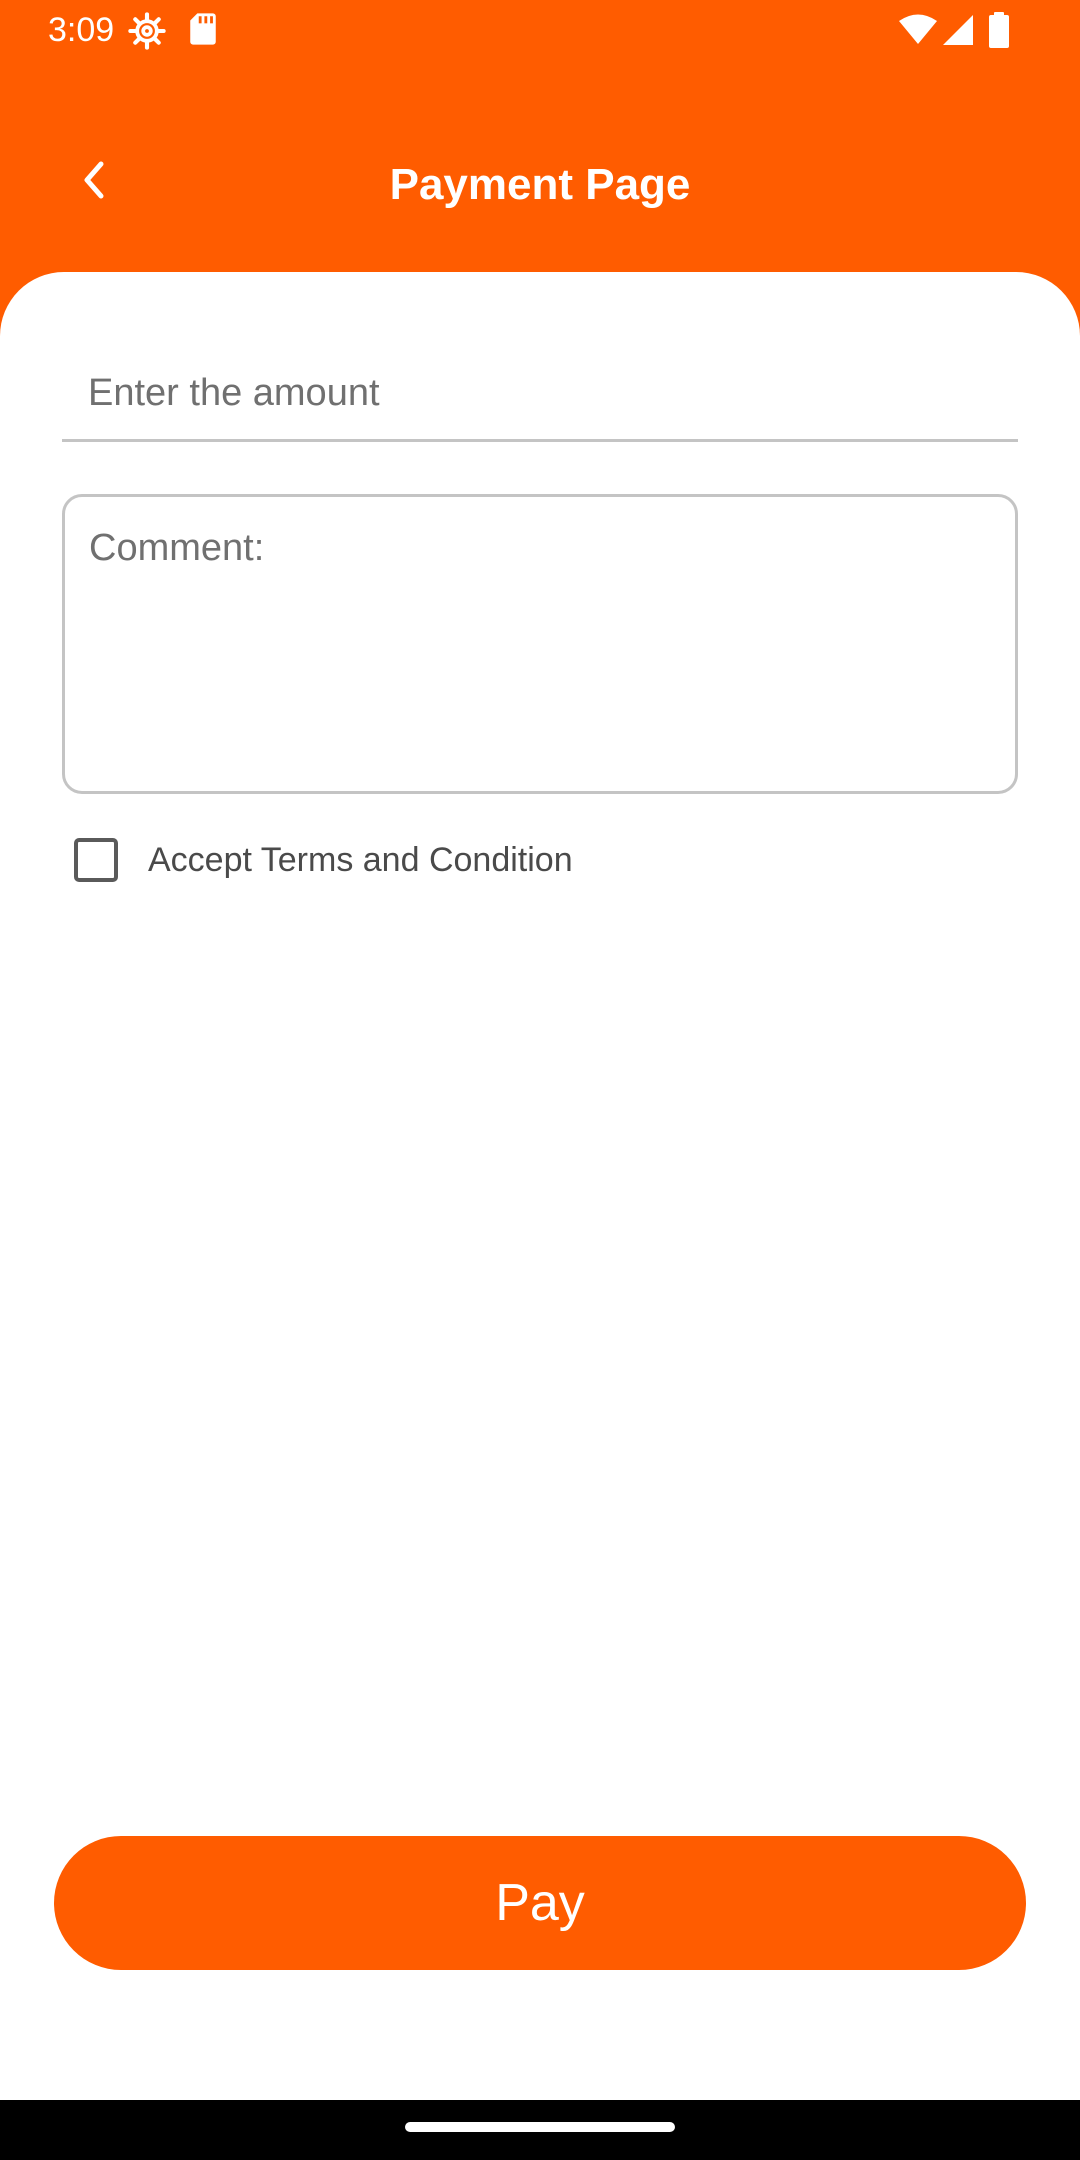  What do you see at coordinates (540, 184) in the screenshot?
I see `page-title: Payment Page` at bounding box center [540, 184].